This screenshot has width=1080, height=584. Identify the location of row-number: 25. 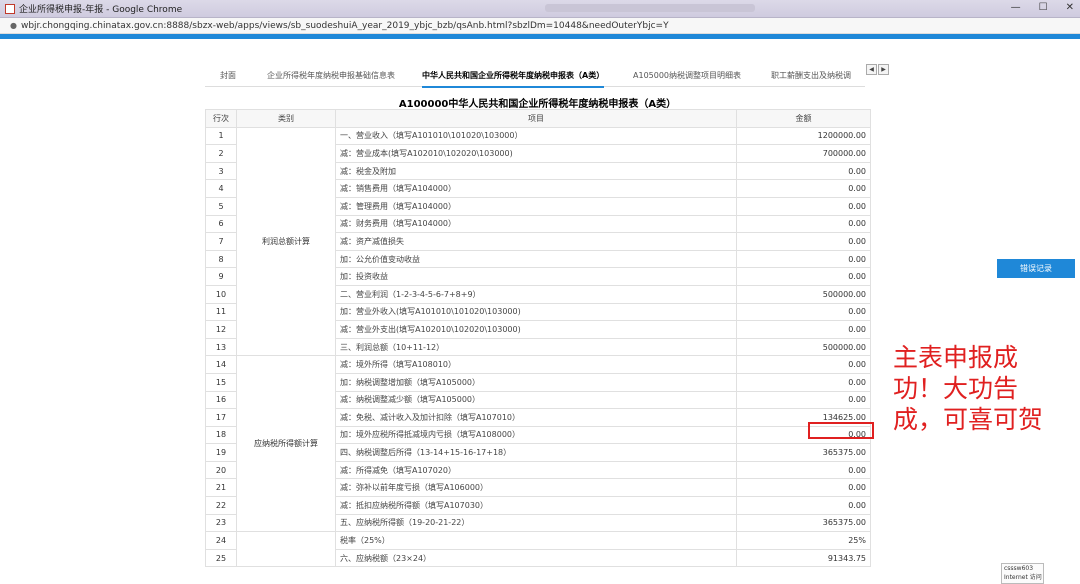
(221, 558).